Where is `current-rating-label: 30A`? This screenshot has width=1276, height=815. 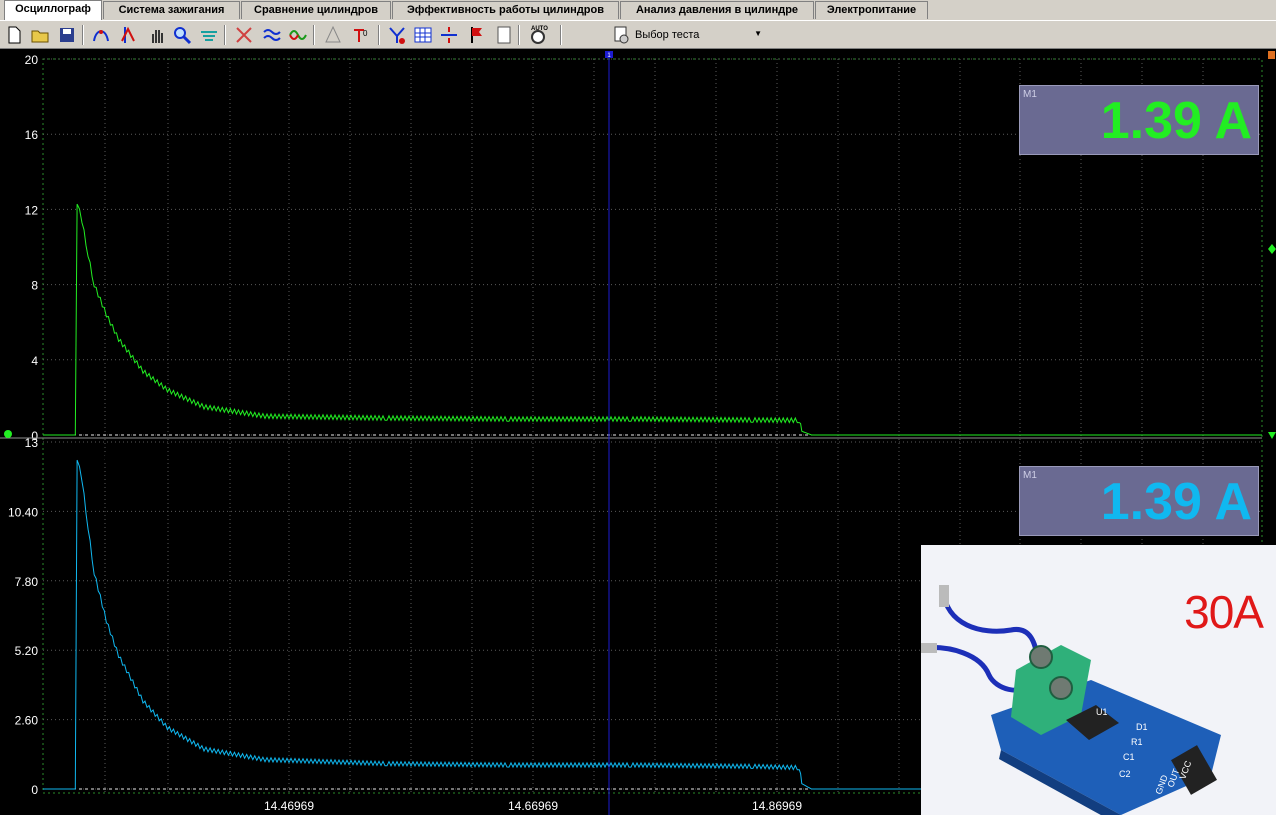
current-rating-label: 30A is located at coordinates (1224, 612).